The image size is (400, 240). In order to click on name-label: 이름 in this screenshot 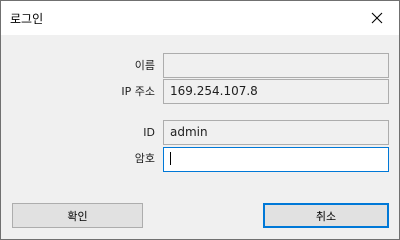, I will do `click(144, 65)`.